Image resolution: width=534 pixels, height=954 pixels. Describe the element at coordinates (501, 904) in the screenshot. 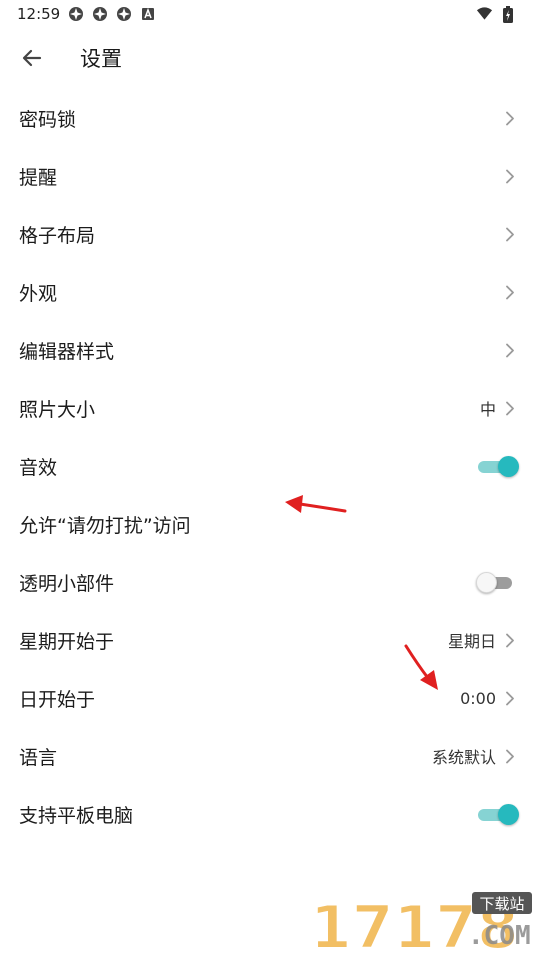

I see `svg-text: 下载站` at that location.